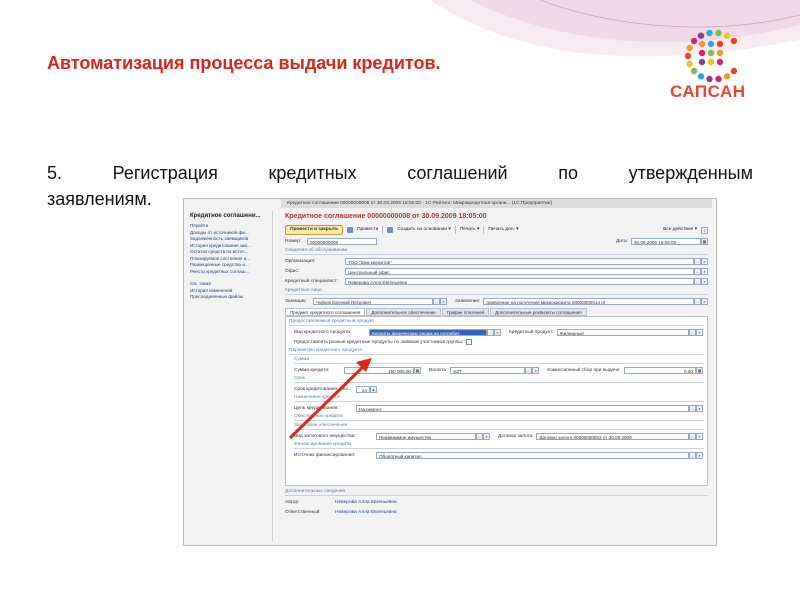  I want to click on tab-subject: Предмет кредитного соглашения, so click(325, 312).